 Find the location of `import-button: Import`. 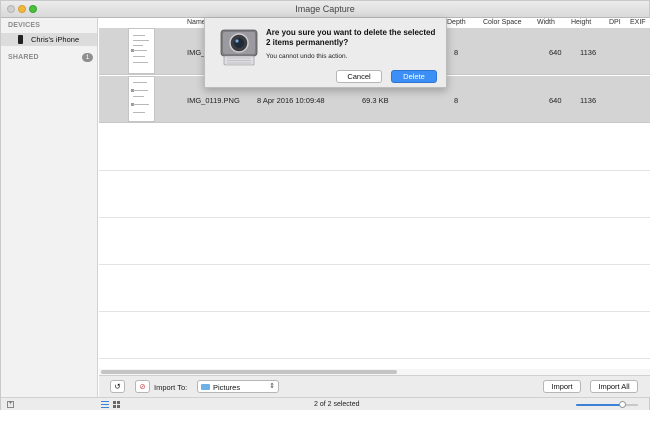

import-button: Import is located at coordinates (562, 386).